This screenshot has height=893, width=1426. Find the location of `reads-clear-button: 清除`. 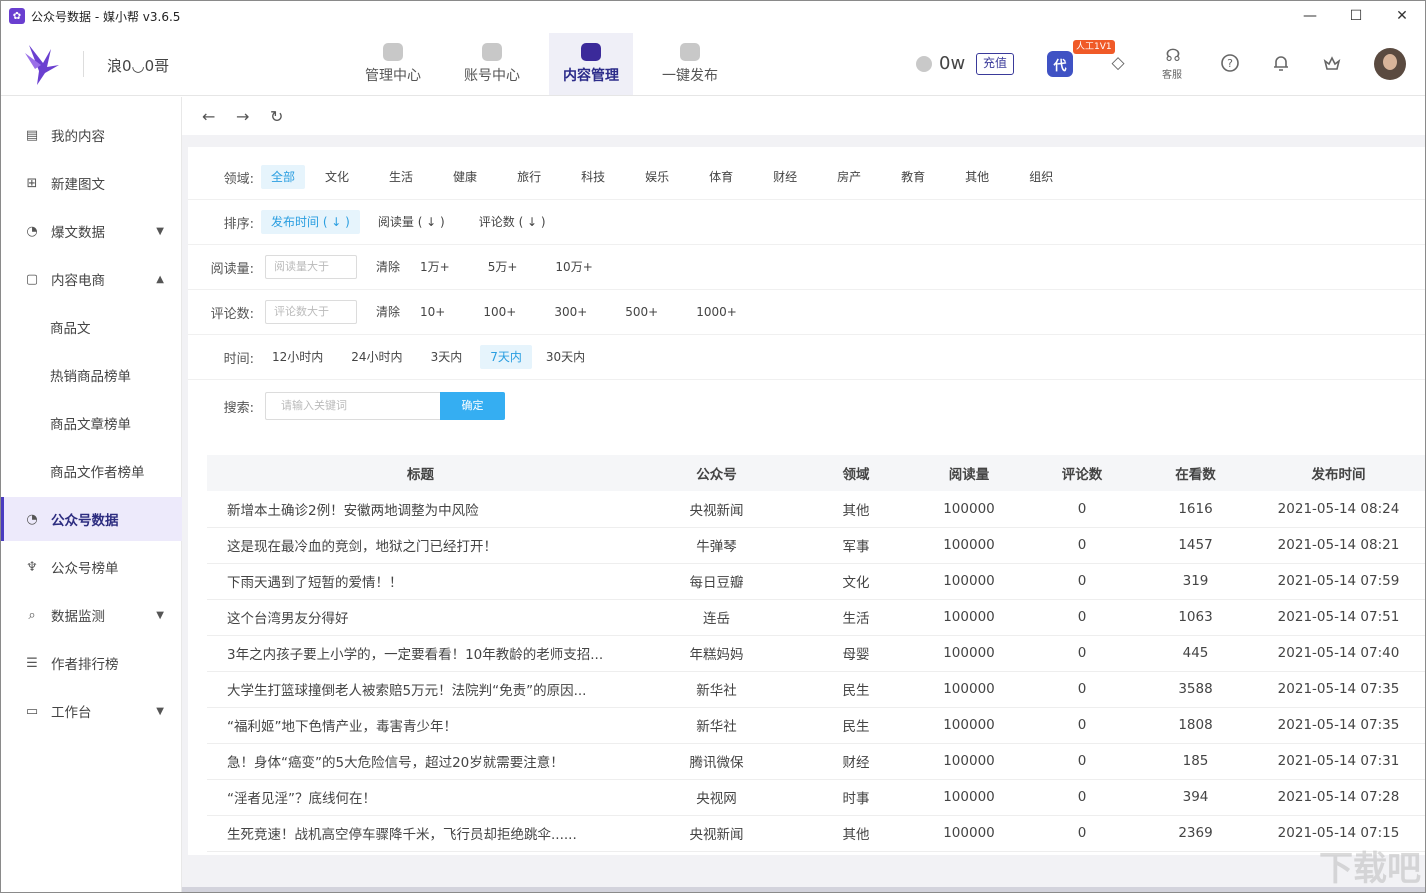

reads-clear-button: 清除 is located at coordinates (388, 267).